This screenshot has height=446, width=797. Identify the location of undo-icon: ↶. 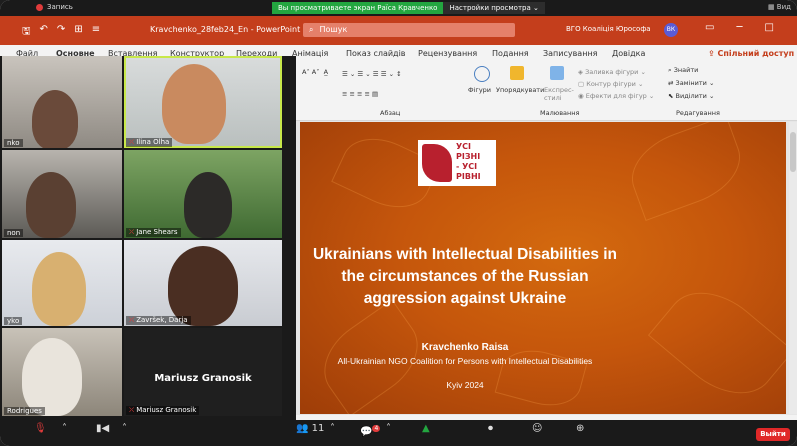
(44, 32).